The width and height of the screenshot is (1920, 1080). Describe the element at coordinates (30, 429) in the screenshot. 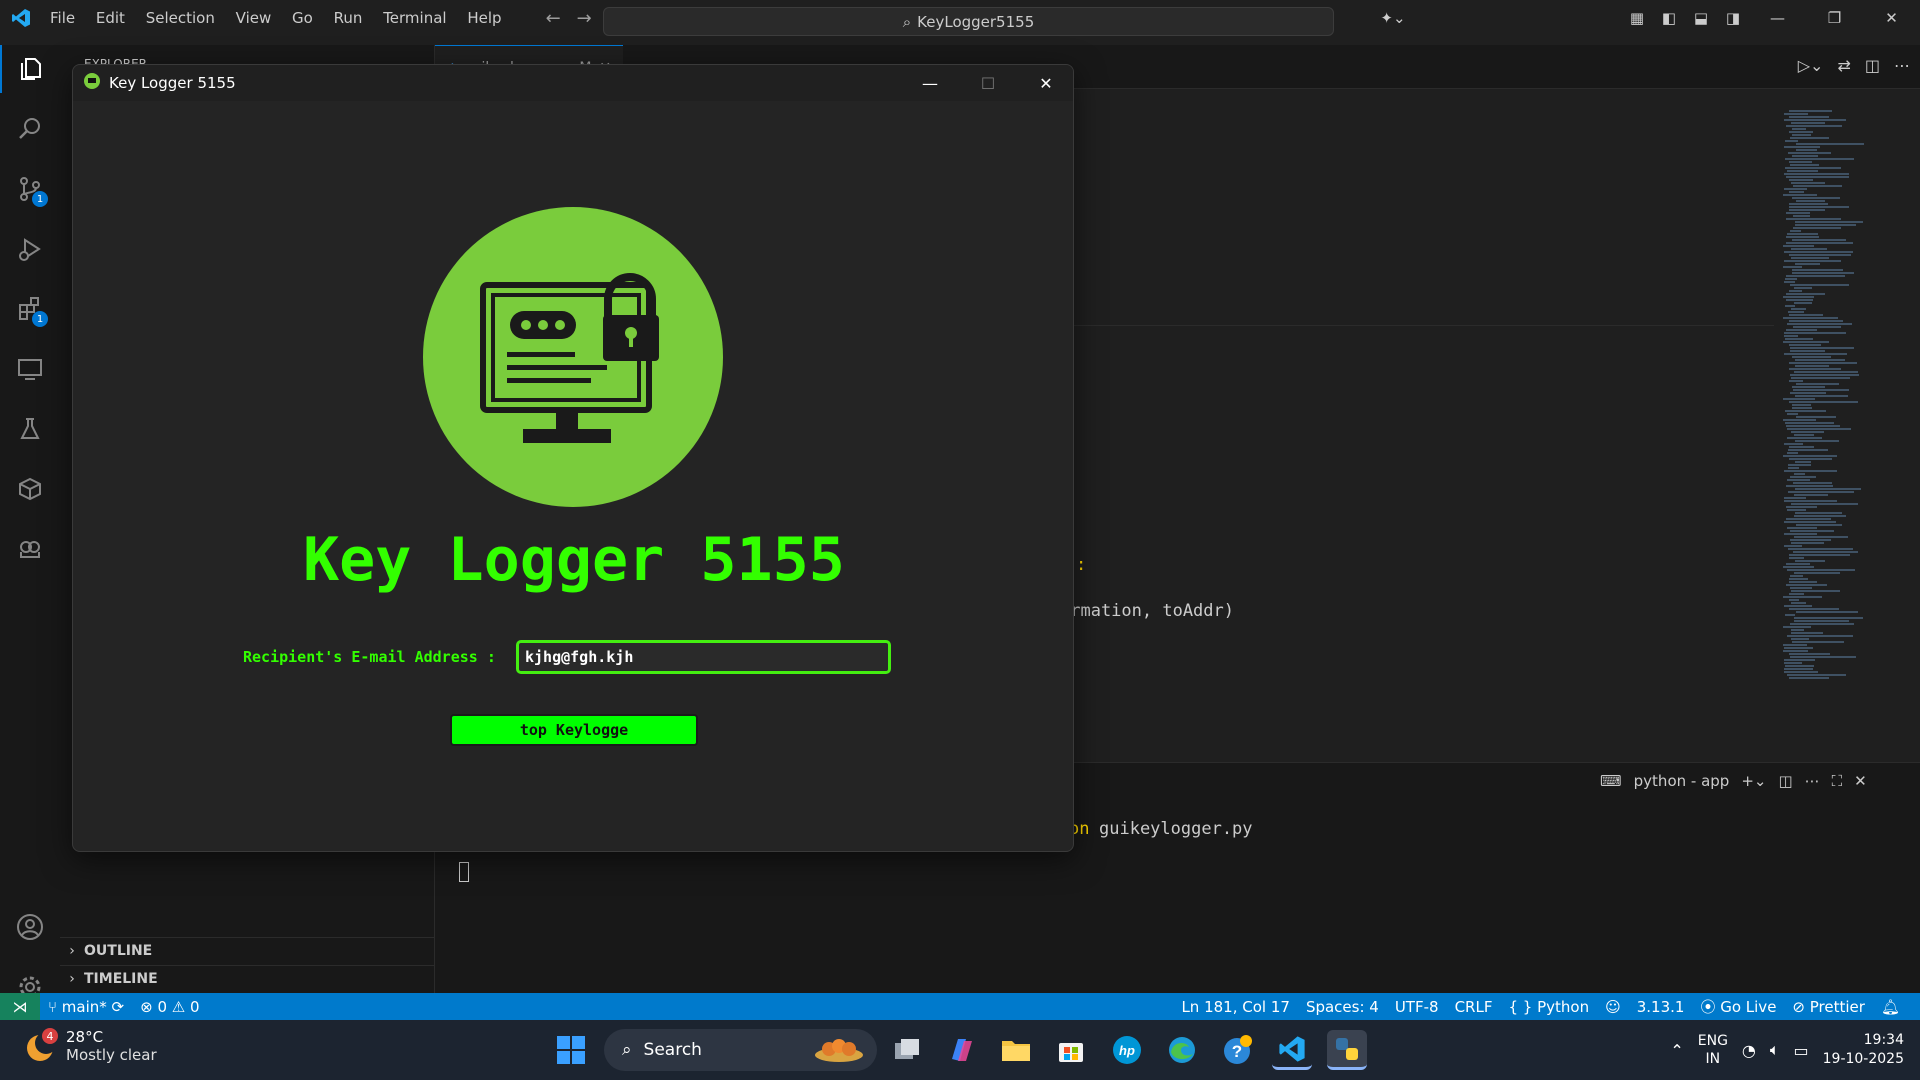

I see `testing-icon` at that location.